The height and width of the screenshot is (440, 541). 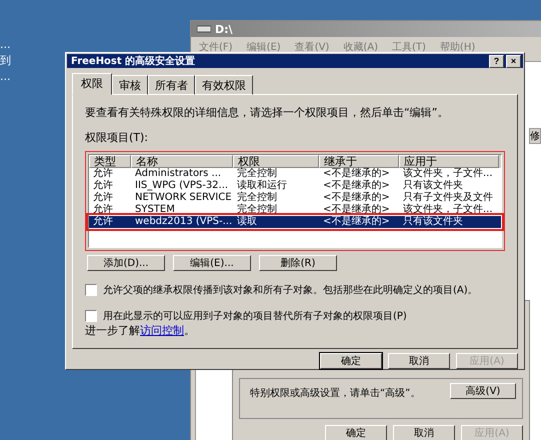 What do you see at coordinates (247, 222) in the screenshot?
I see `table-cell-text: 读取` at bounding box center [247, 222].